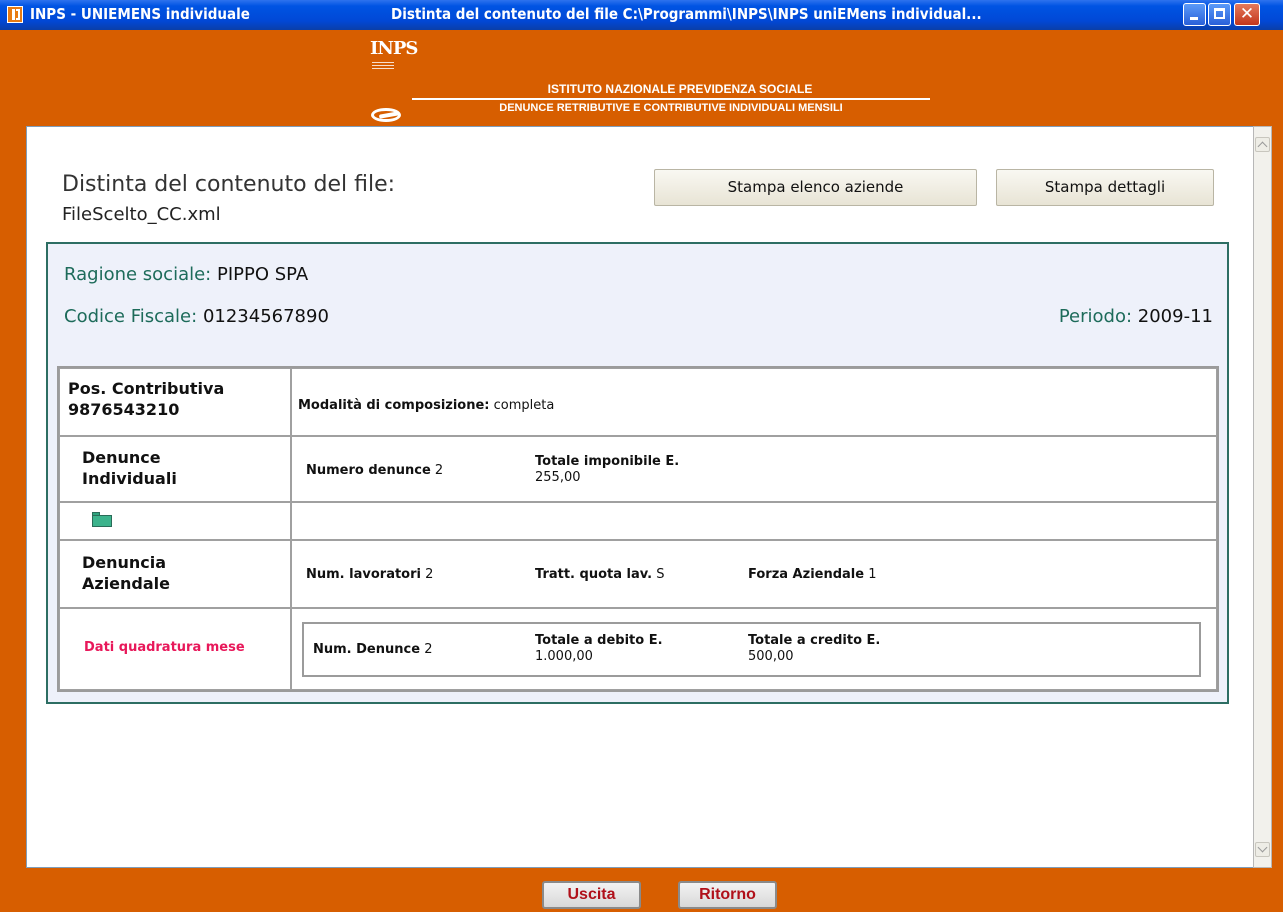  What do you see at coordinates (367, 649) in the screenshot?
I see `num-denunce-label: Num. Denunce` at bounding box center [367, 649].